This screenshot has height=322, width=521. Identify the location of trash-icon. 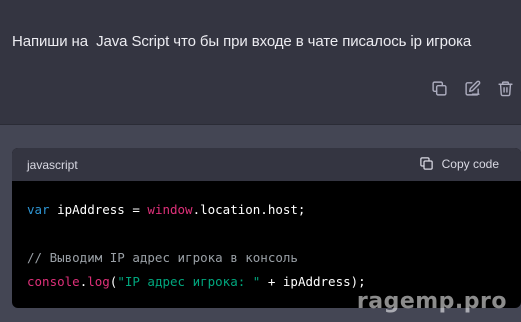
(505, 88).